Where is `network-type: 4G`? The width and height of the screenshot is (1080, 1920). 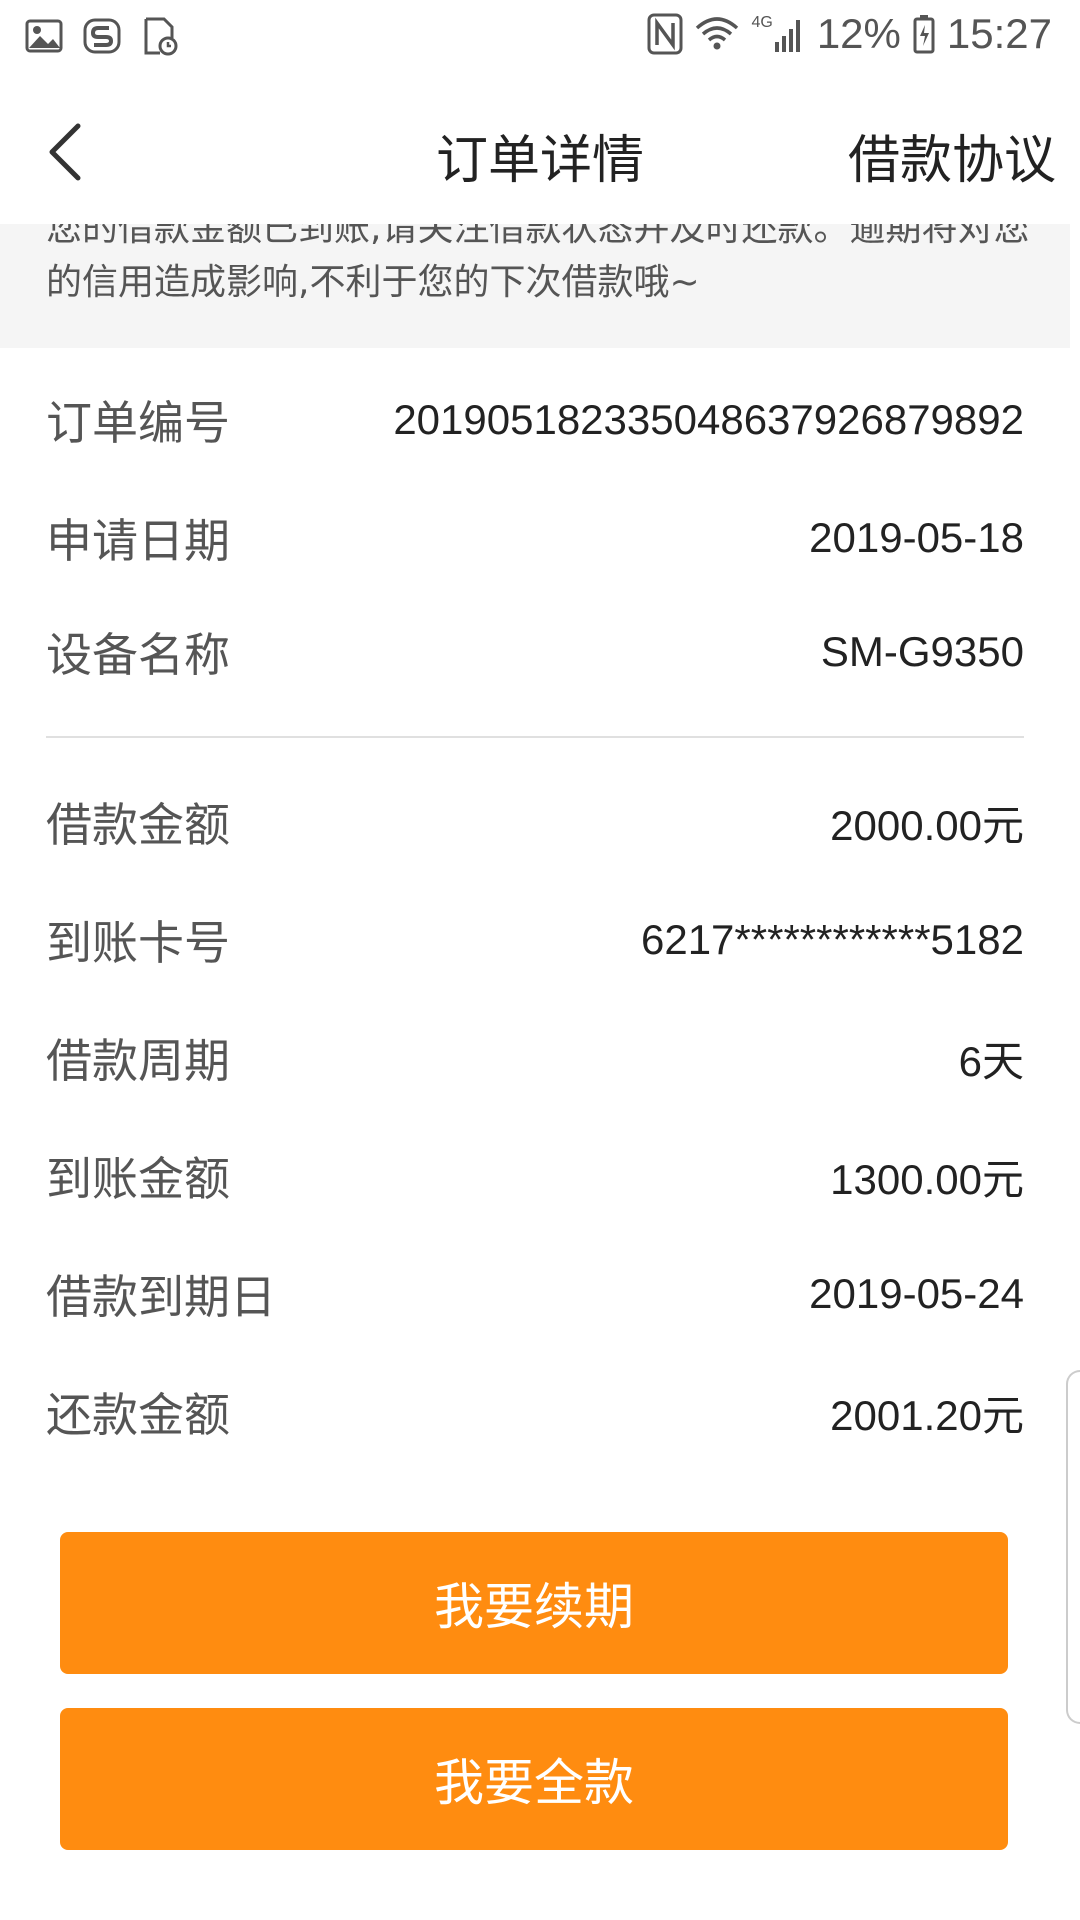 network-type: 4G is located at coordinates (762, 22).